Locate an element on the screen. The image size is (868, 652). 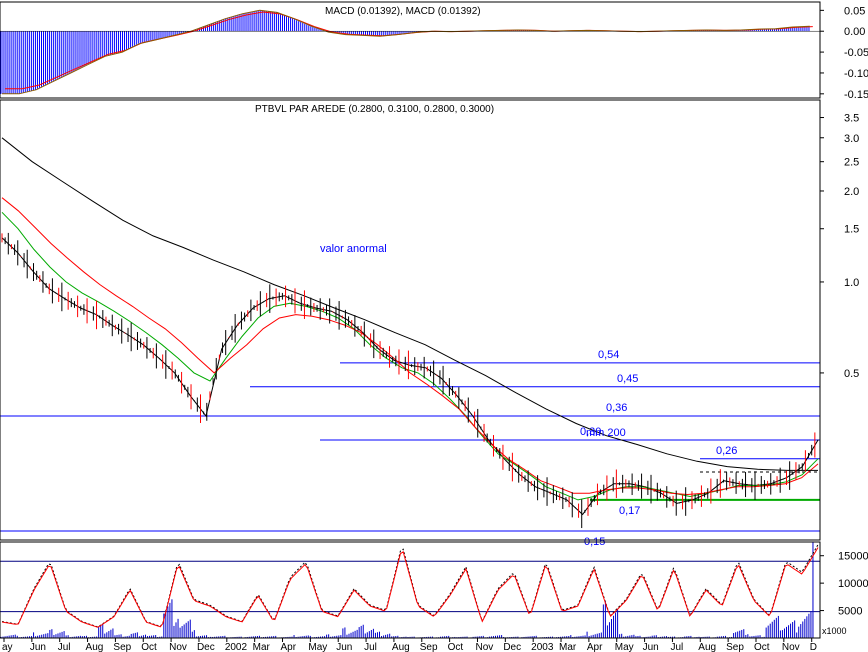
price-tick-label: 1.0 is located at coordinates (851, 283).